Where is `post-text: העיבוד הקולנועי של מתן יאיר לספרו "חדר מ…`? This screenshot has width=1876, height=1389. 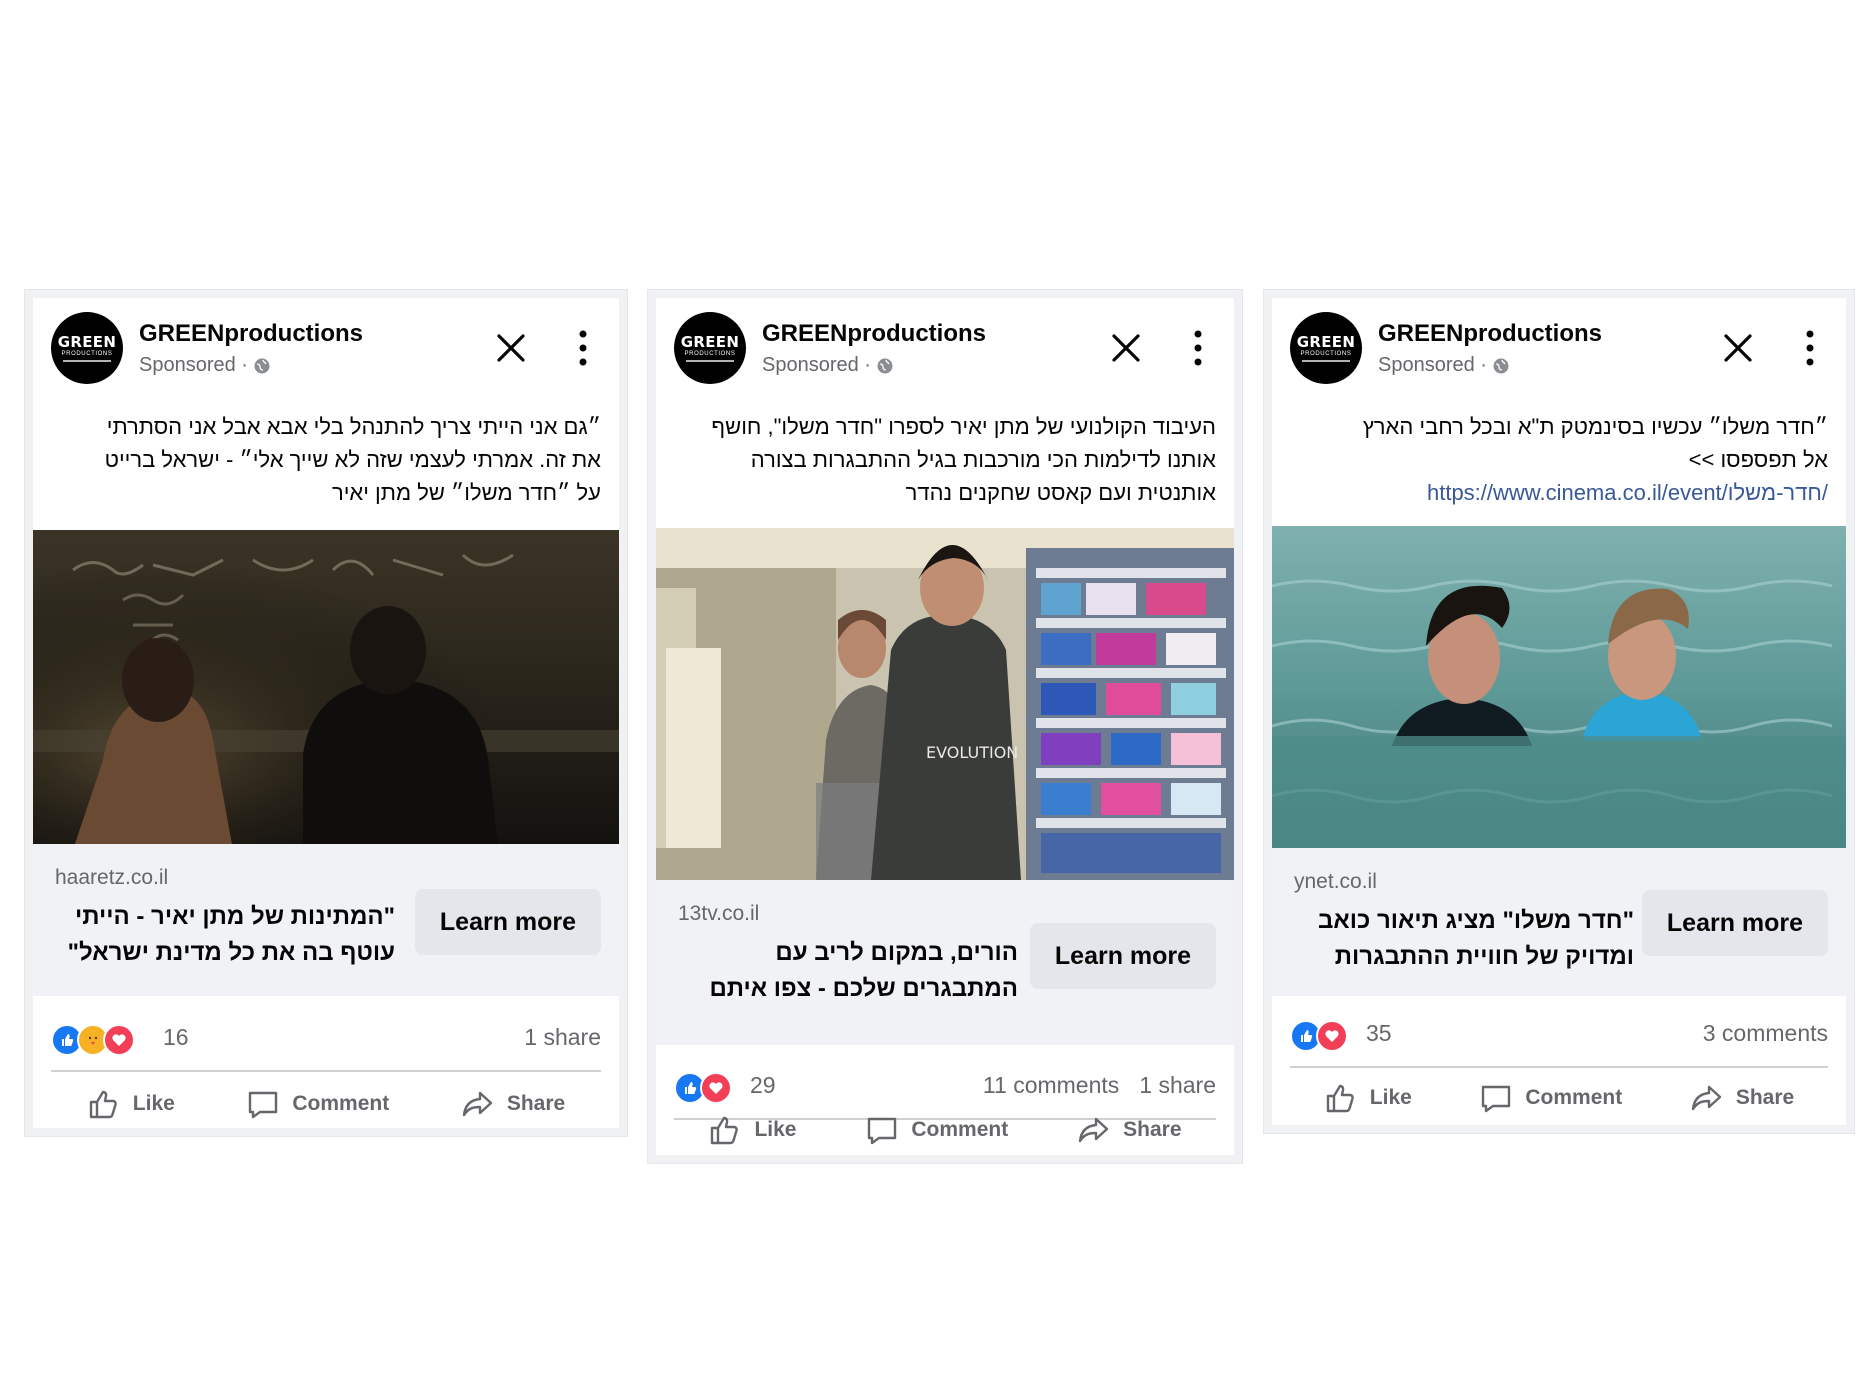
post-text: העיבוד הקולנועי של מתן יאיר לספרו "חדר מ… is located at coordinates (963, 459).